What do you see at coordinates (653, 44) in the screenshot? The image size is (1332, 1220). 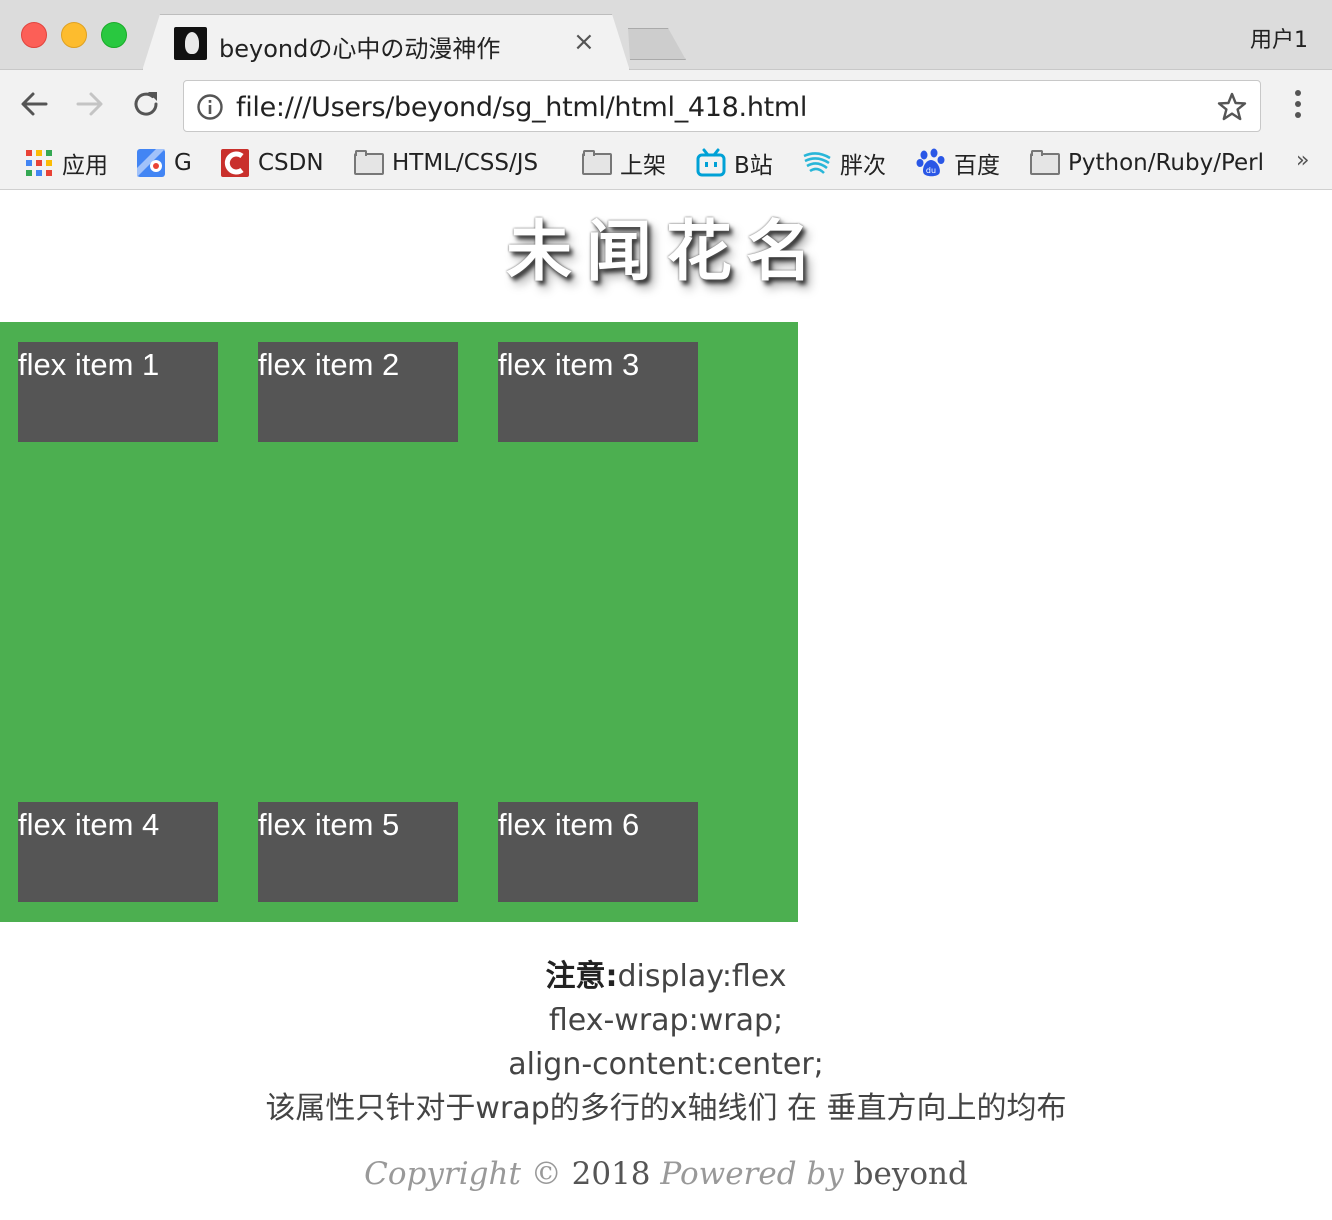 I see `new-tab-button` at bounding box center [653, 44].